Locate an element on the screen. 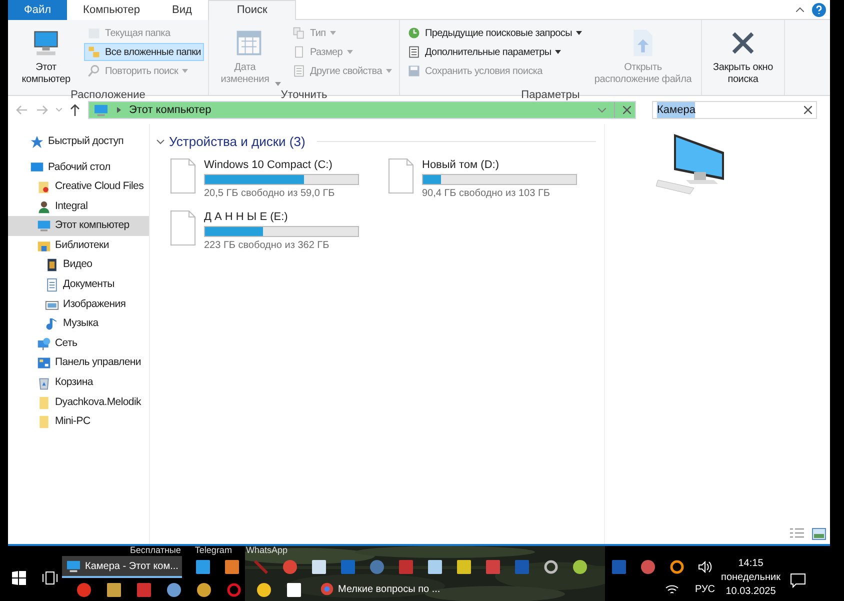 The width and height of the screenshot is (844, 601). ring-icon is located at coordinates (551, 567).